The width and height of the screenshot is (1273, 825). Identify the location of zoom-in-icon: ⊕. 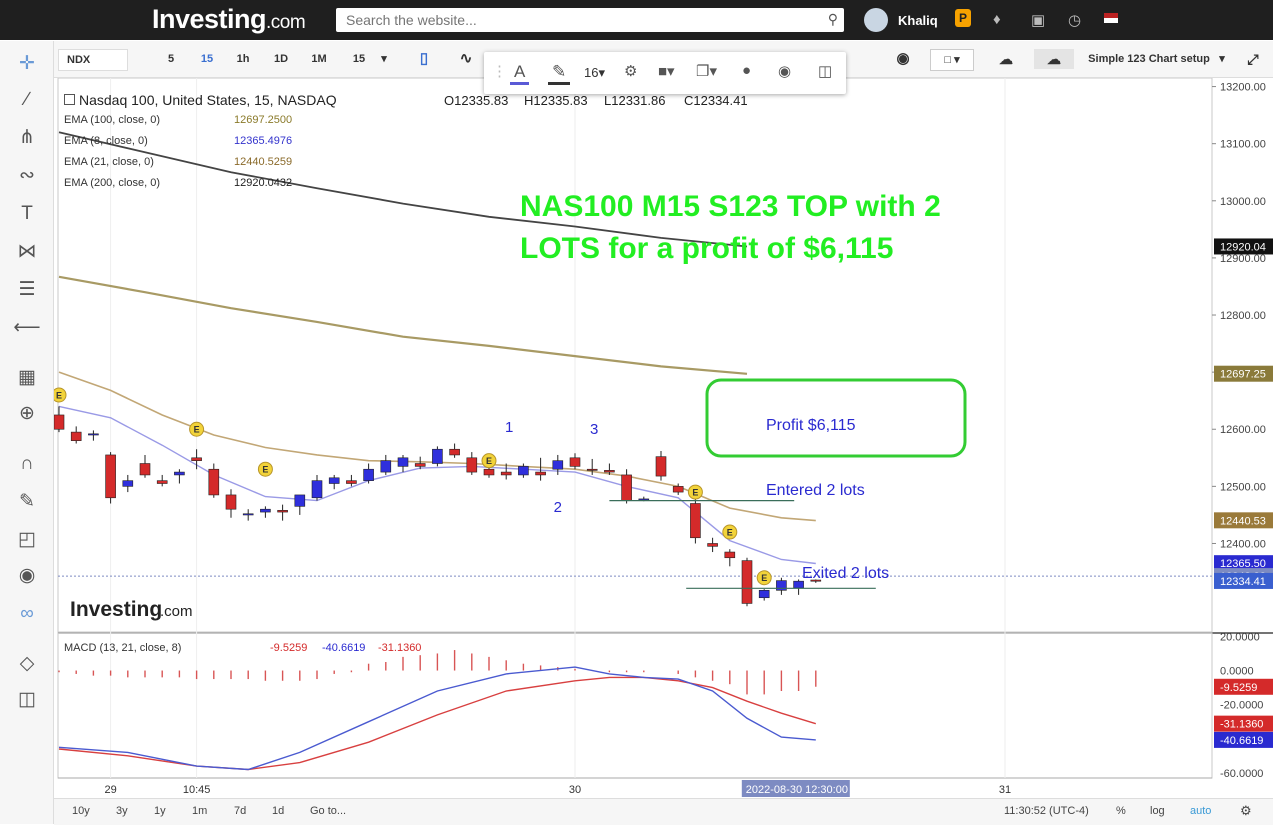
(27, 414).